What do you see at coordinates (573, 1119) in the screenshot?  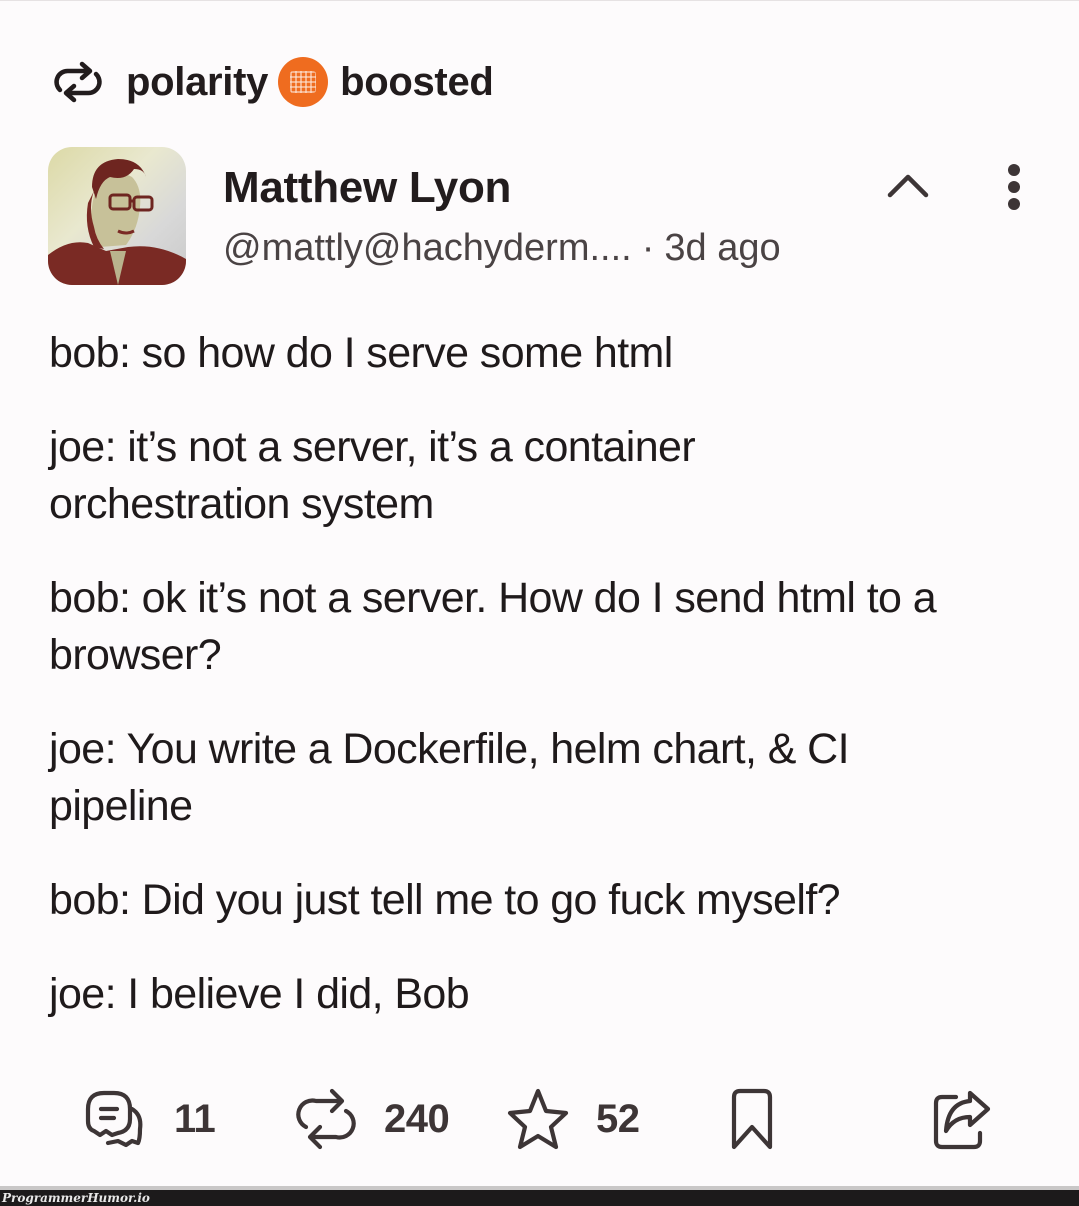 I see `favourite-button: 52` at bounding box center [573, 1119].